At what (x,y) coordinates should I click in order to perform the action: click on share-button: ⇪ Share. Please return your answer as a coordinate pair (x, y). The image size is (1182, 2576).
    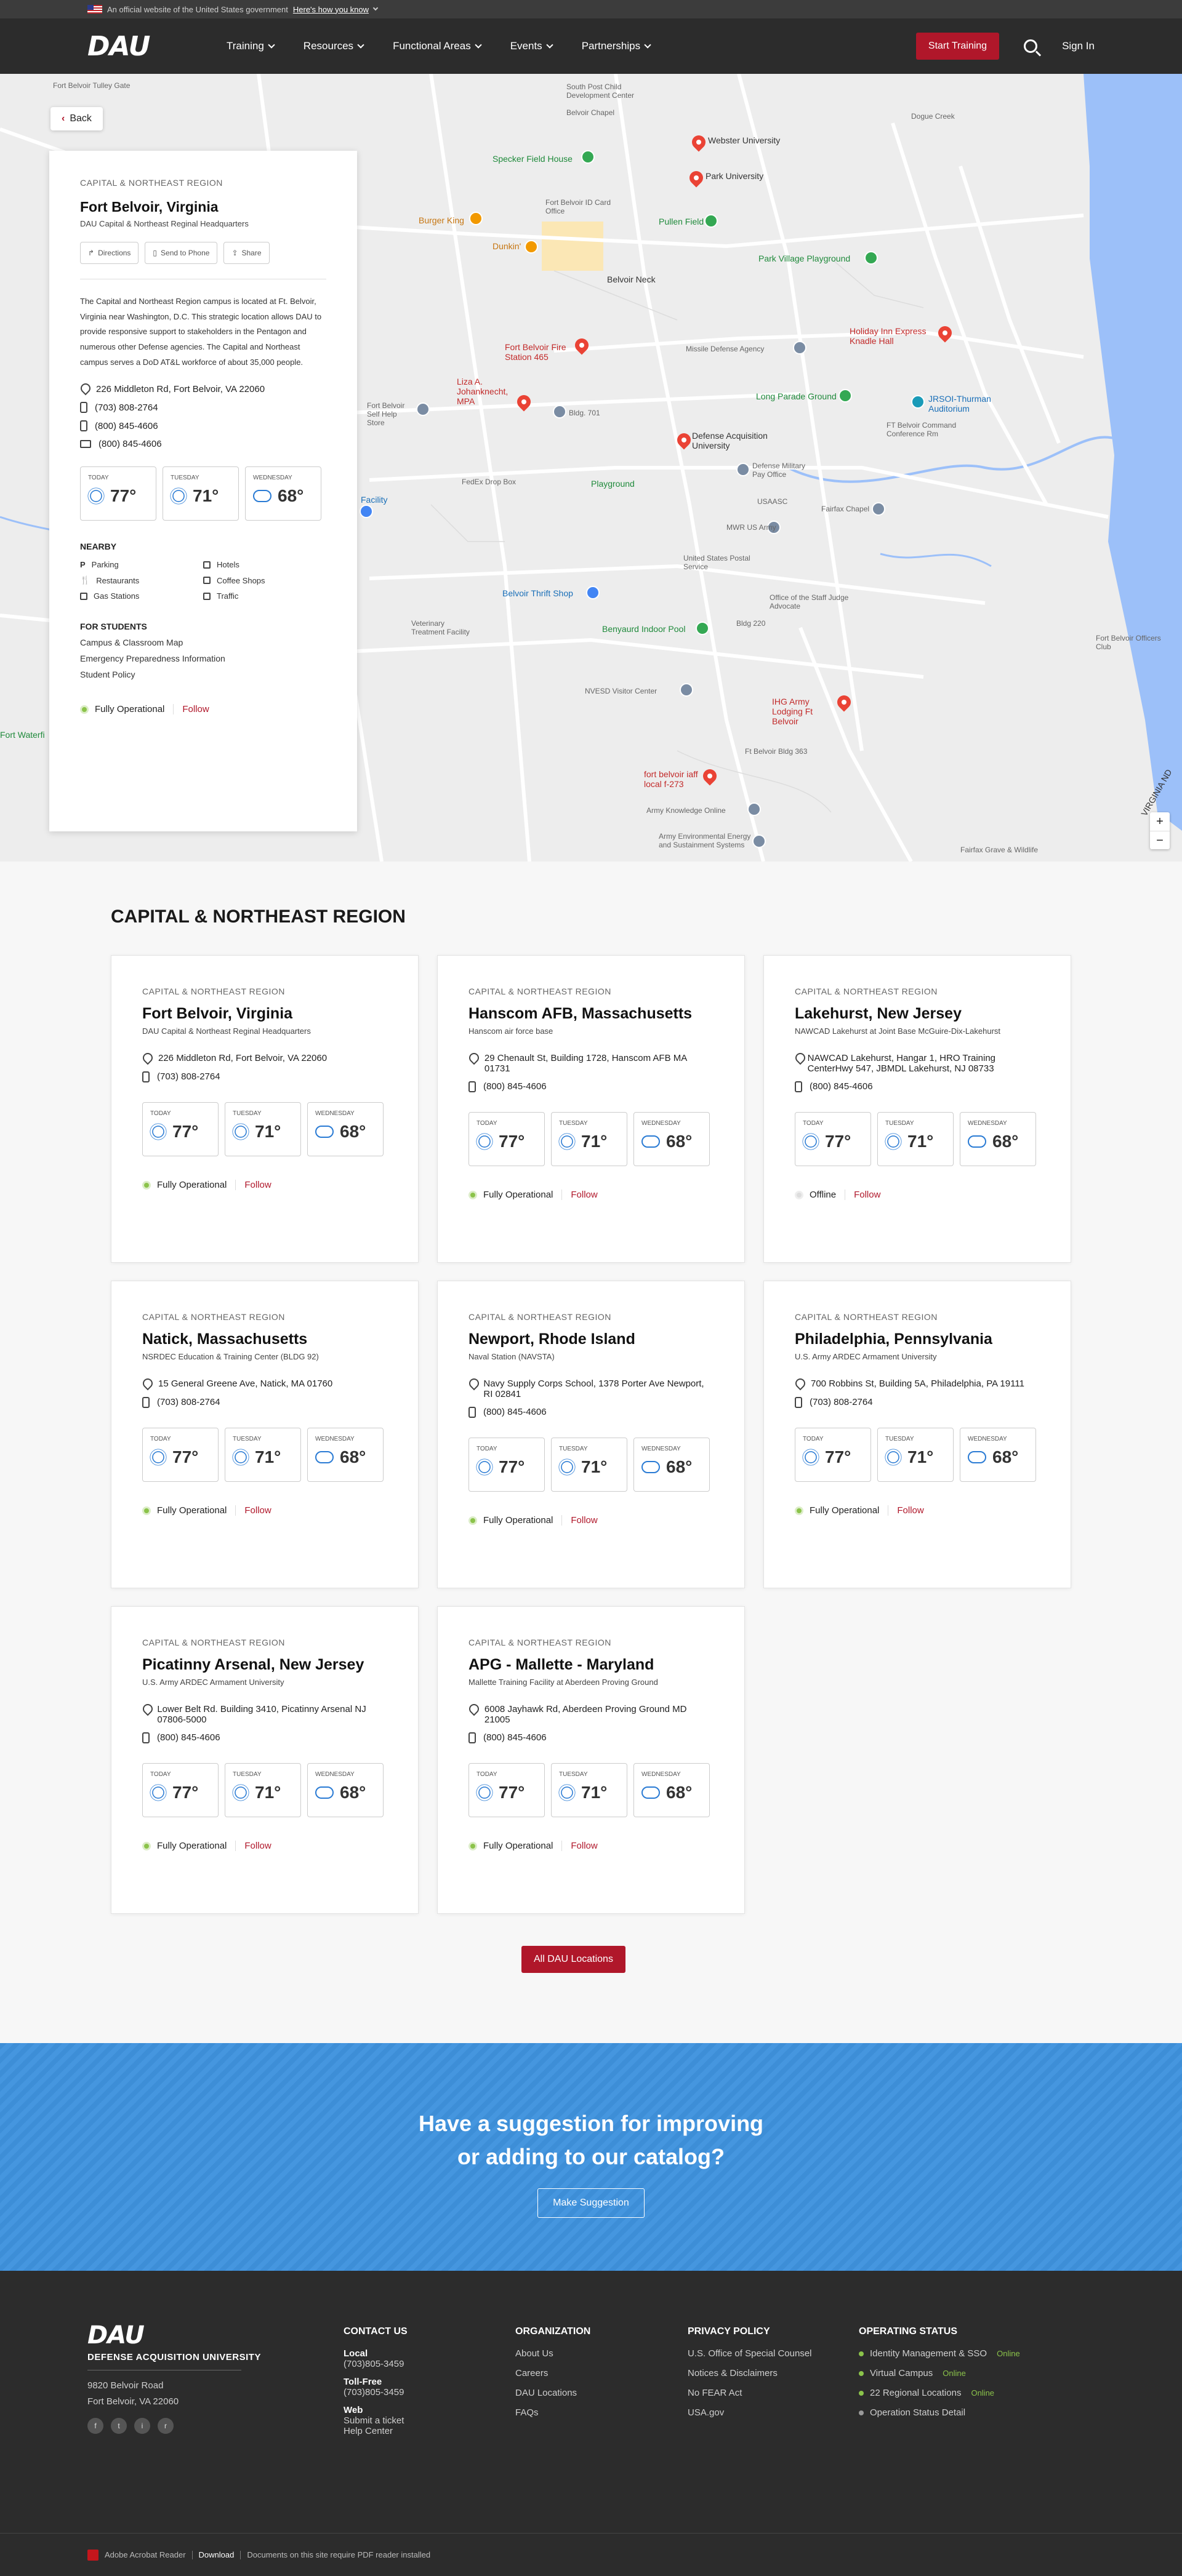
    Looking at the image, I should click on (246, 253).